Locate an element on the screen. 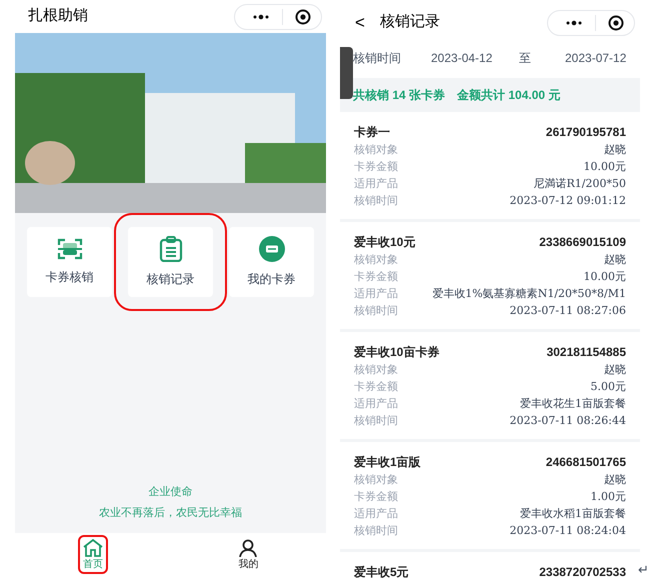  app-title: 扎根助销 is located at coordinates (58, 16).